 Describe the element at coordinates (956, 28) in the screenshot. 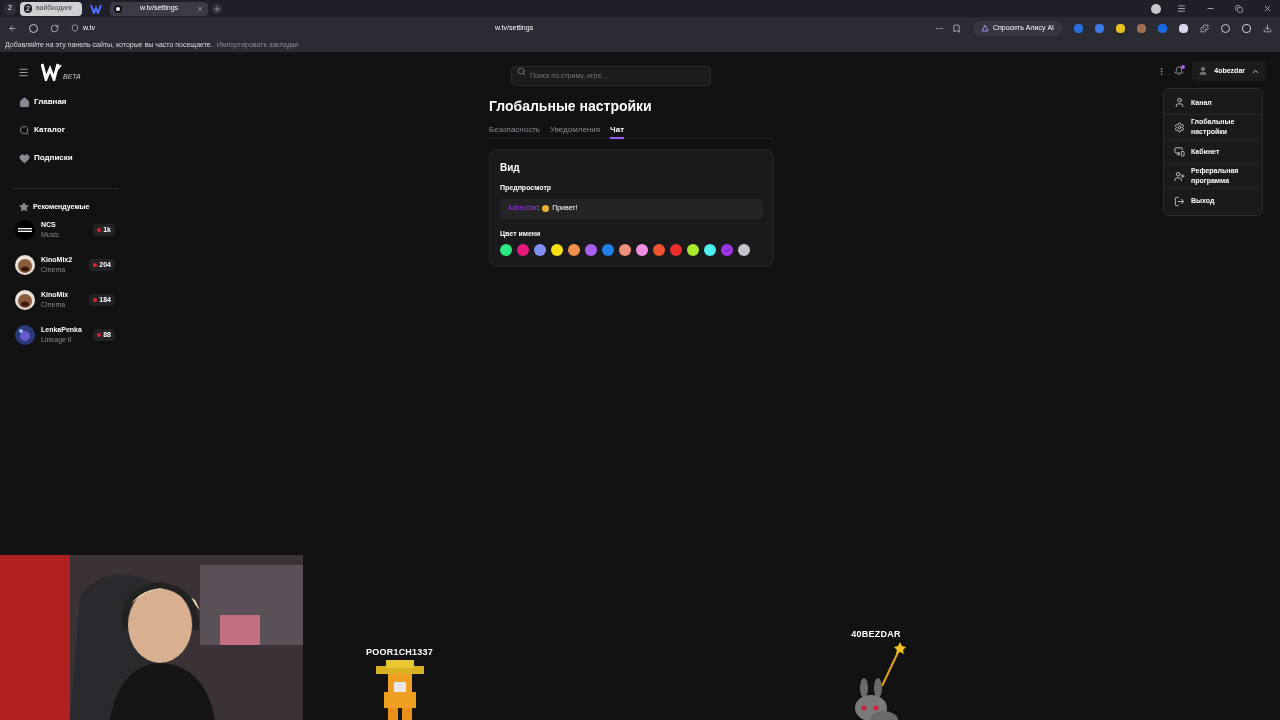

I see `bookmark-icon` at that location.